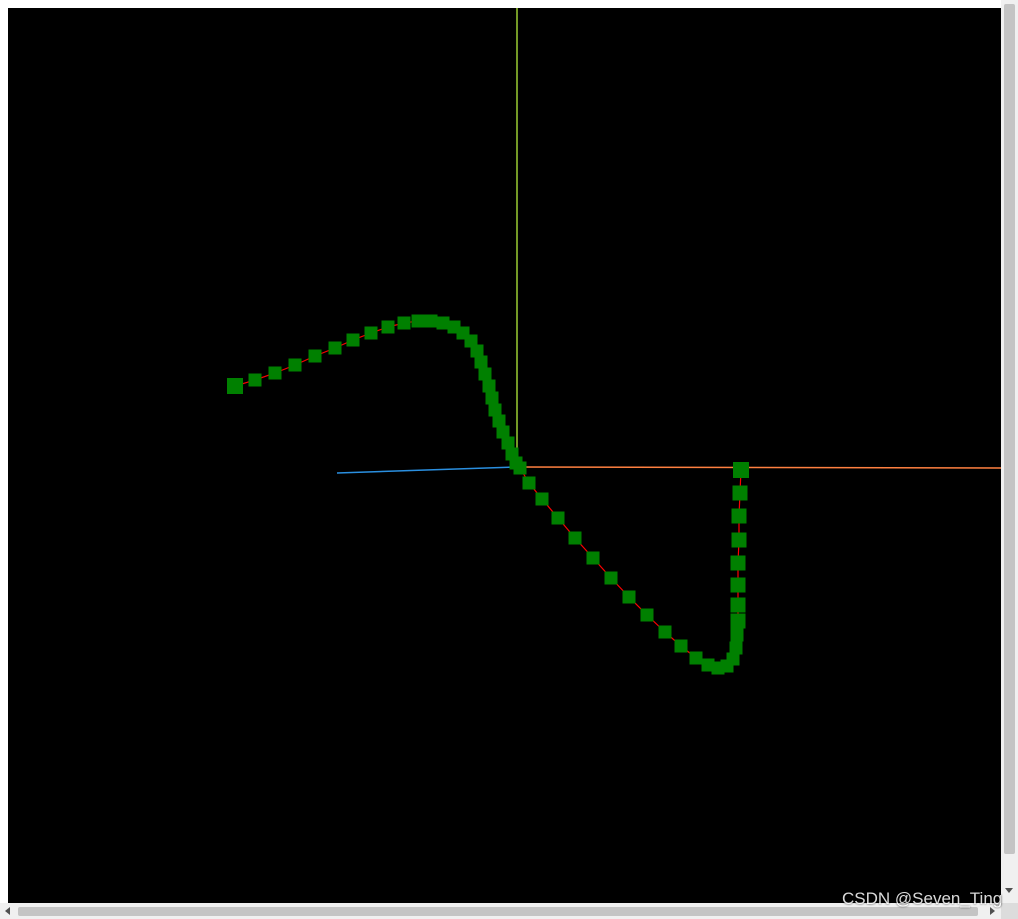 This screenshot has height=919, width=1018. What do you see at coordinates (7, 911) in the screenshot?
I see `scroll-left-arrow-icon` at bounding box center [7, 911].